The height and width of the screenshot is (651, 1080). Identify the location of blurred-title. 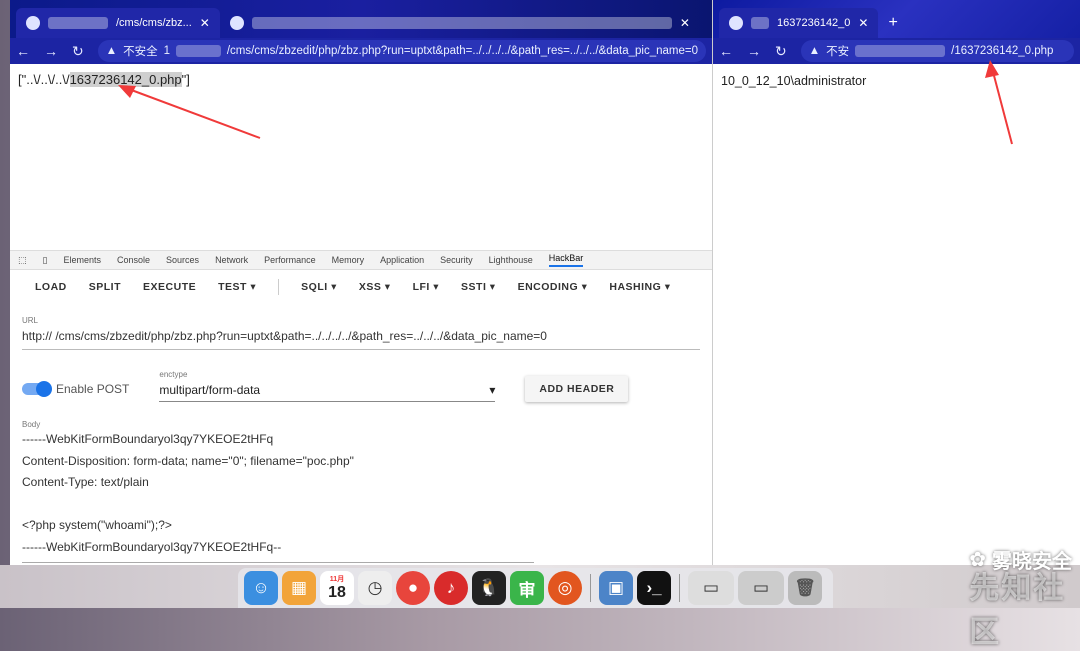
(461, 23).